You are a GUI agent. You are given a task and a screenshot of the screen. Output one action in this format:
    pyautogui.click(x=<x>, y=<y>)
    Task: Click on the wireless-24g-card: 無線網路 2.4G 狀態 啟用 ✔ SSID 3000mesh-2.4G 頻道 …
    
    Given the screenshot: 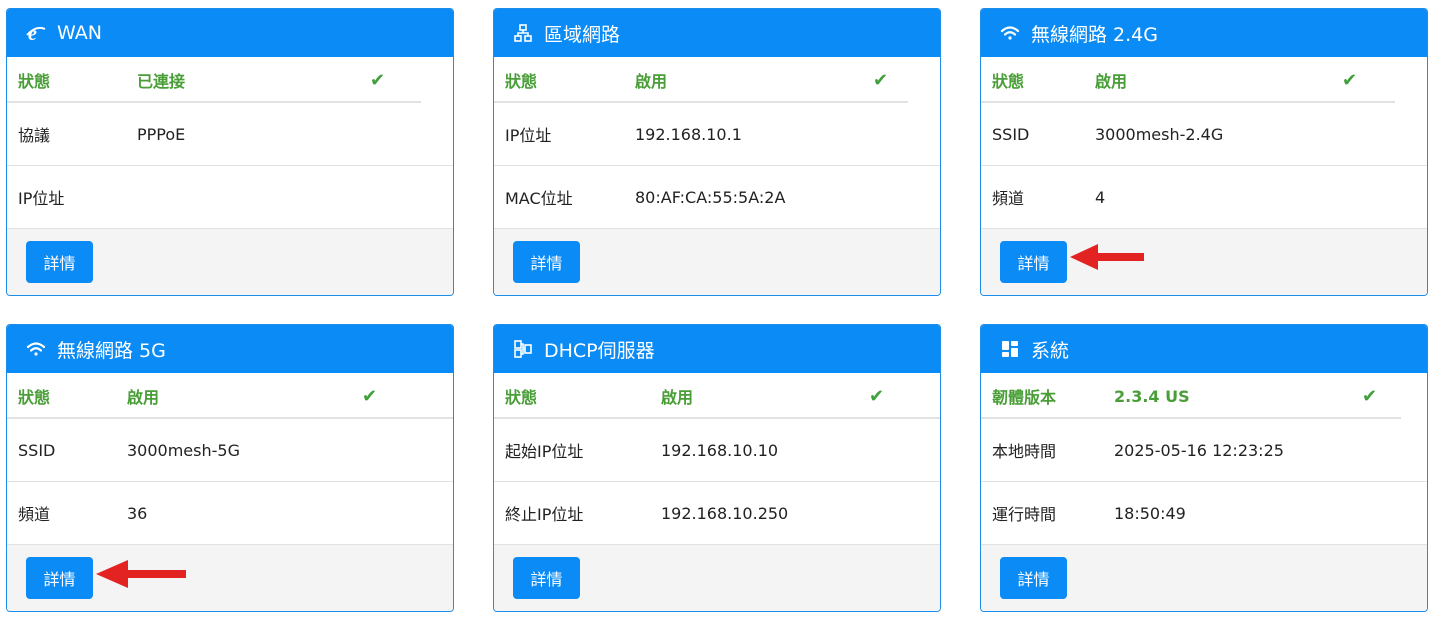 What is the action you would take?
    pyautogui.click(x=1204, y=152)
    